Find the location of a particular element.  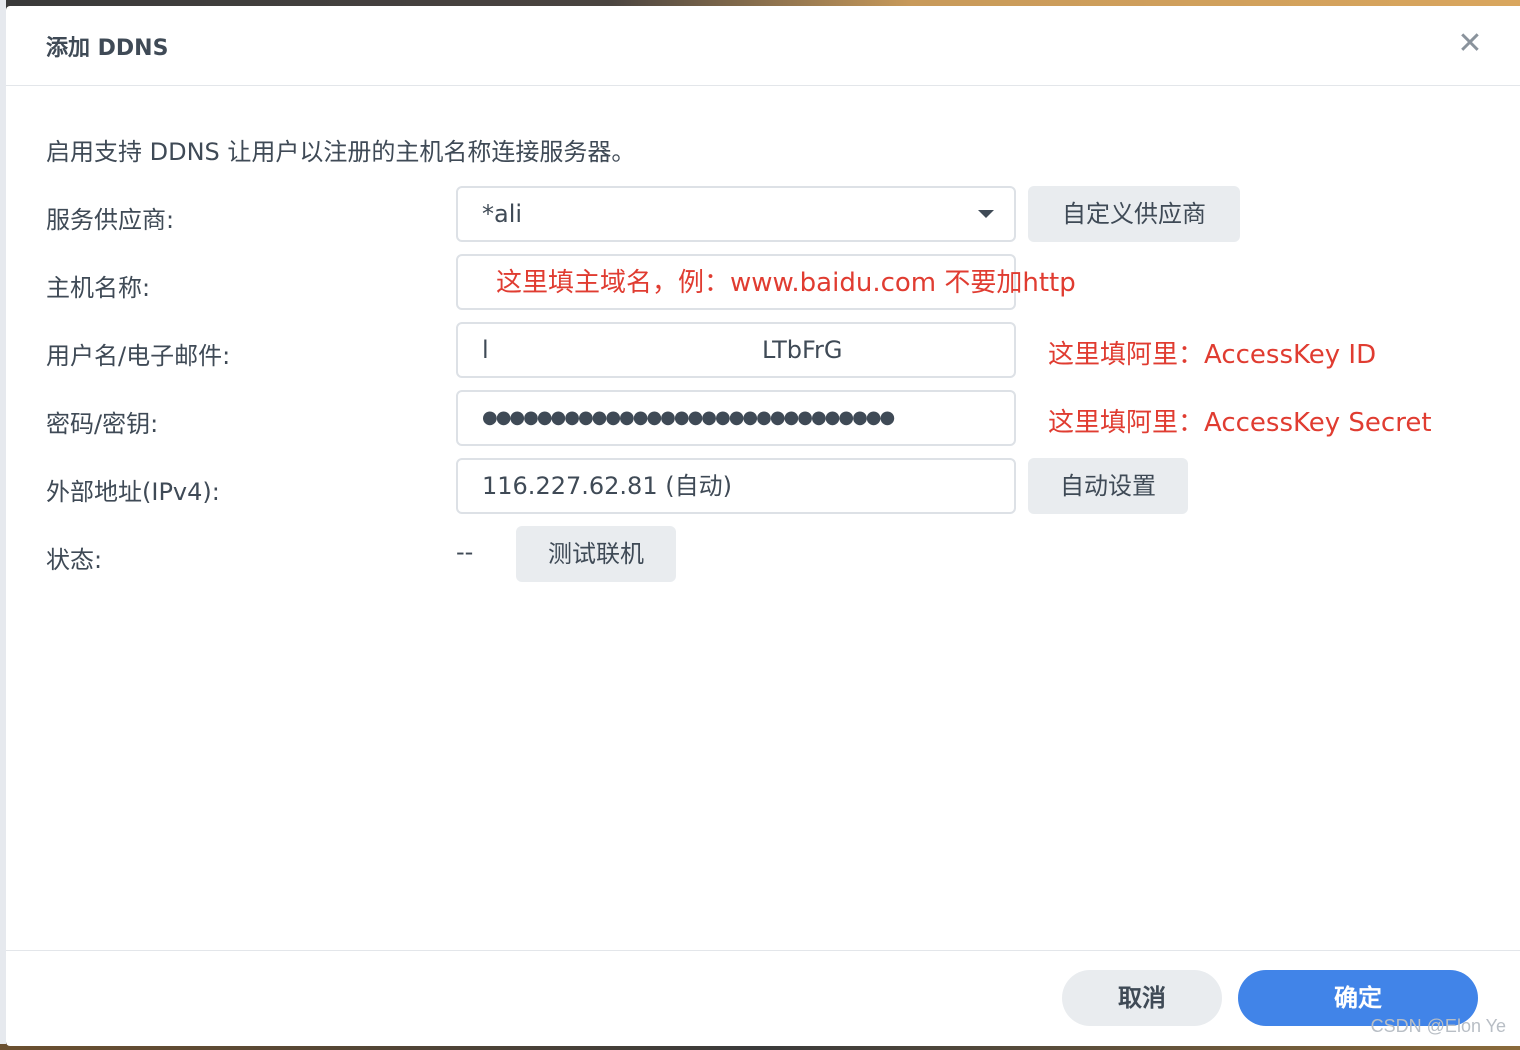

watermark: CSDN @Elon Ye is located at coordinates (1438, 1026).